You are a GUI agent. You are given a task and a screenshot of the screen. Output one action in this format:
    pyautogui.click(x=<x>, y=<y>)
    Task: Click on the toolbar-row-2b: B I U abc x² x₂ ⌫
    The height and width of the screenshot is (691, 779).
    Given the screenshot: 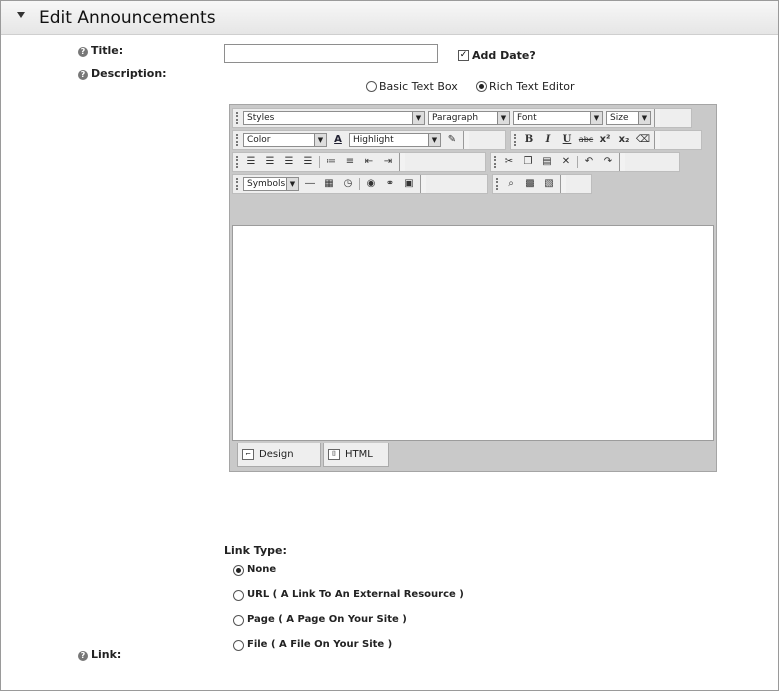 What is the action you would take?
    pyautogui.click(x=606, y=140)
    